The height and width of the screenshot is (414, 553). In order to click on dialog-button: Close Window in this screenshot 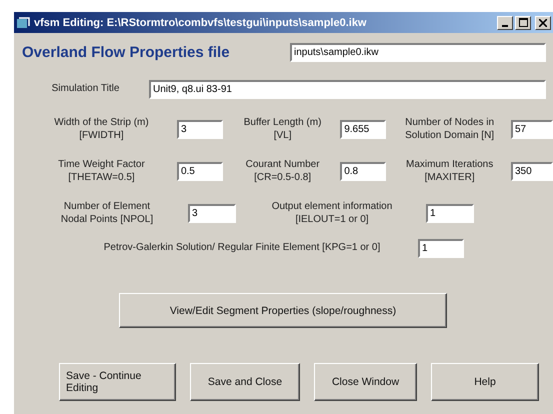, I will do `click(365, 382)`.